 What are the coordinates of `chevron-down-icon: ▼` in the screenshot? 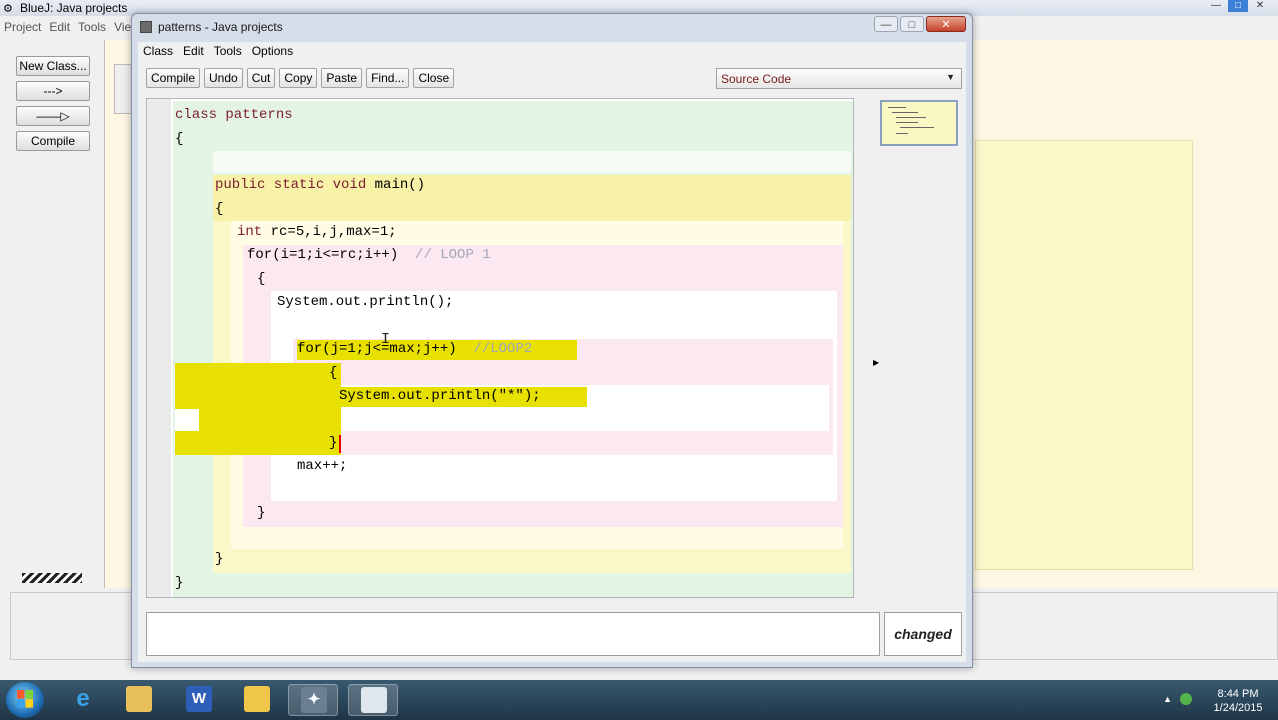 It's located at (950, 77).